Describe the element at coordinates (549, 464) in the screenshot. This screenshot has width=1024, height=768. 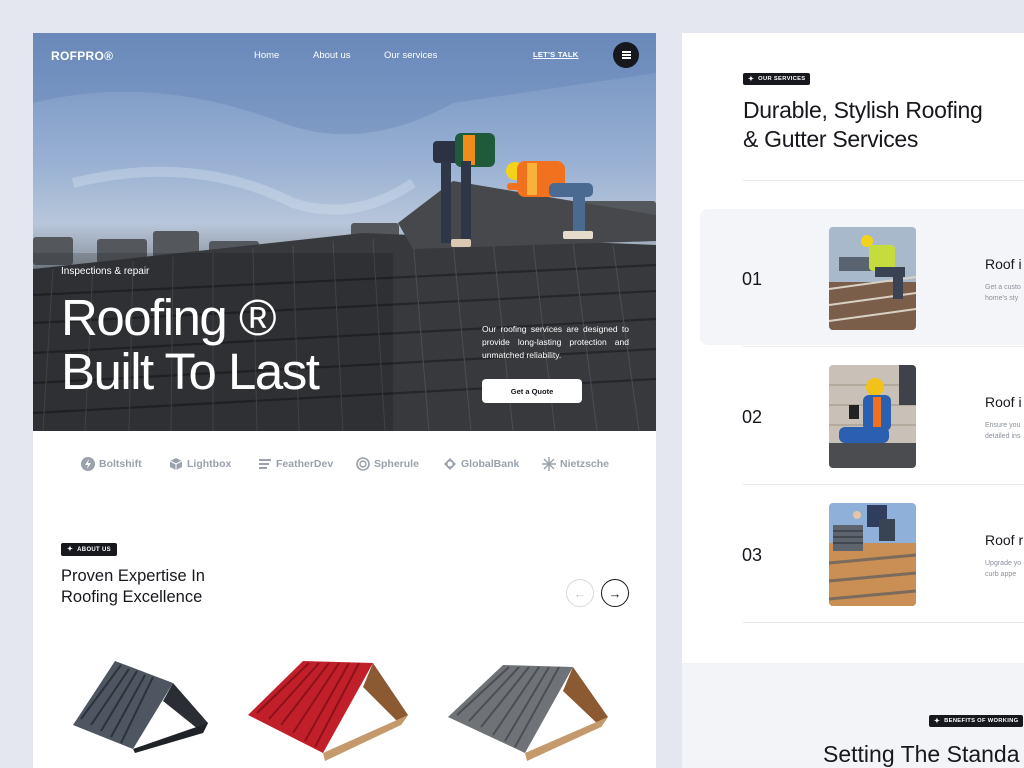
I see `starburst-icon` at that location.